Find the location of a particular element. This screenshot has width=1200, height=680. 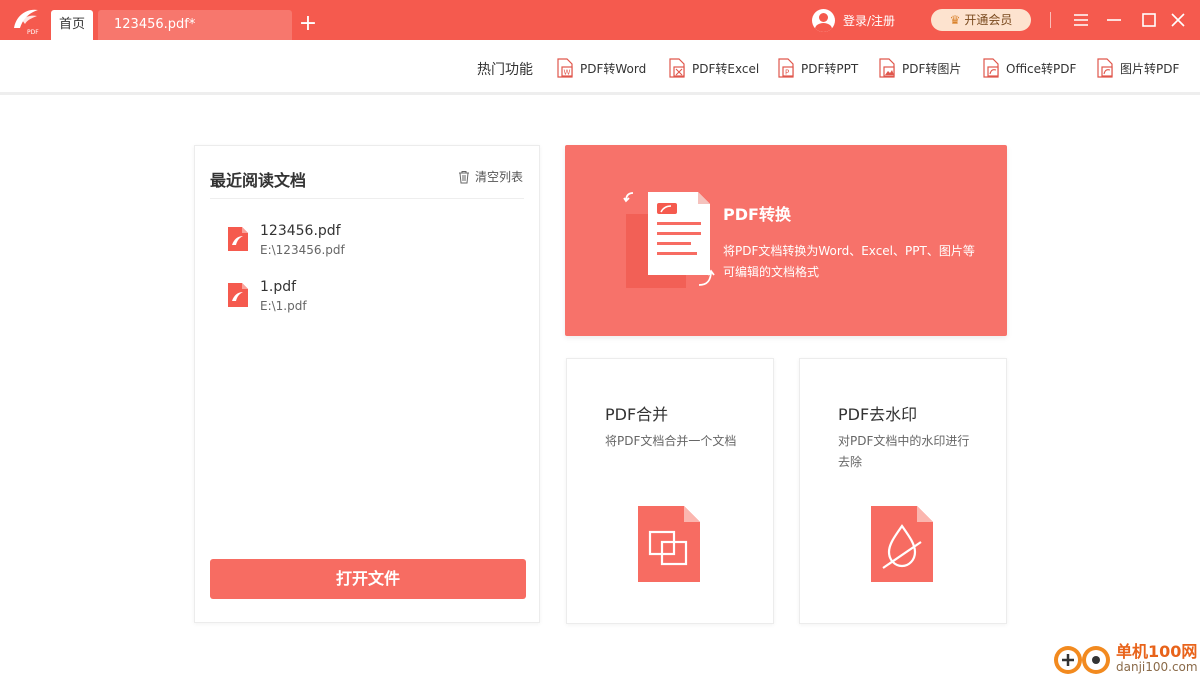

pdf-merge-title: PDF合并 is located at coordinates (637, 414).